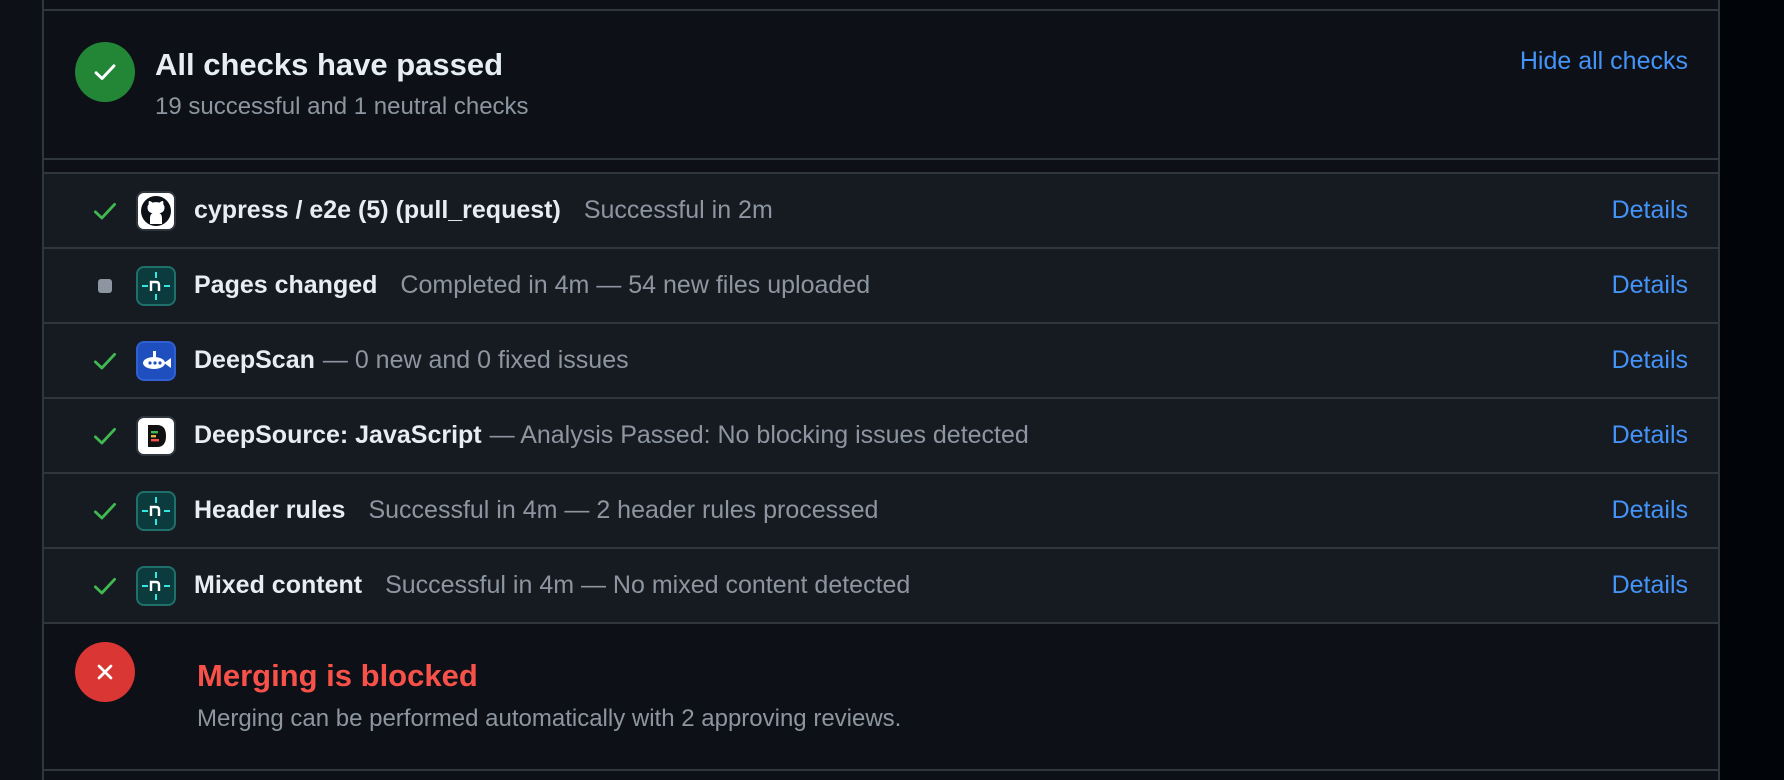 The image size is (1784, 780). Describe the element at coordinates (881, 166) in the screenshot. I see `spacer` at that location.